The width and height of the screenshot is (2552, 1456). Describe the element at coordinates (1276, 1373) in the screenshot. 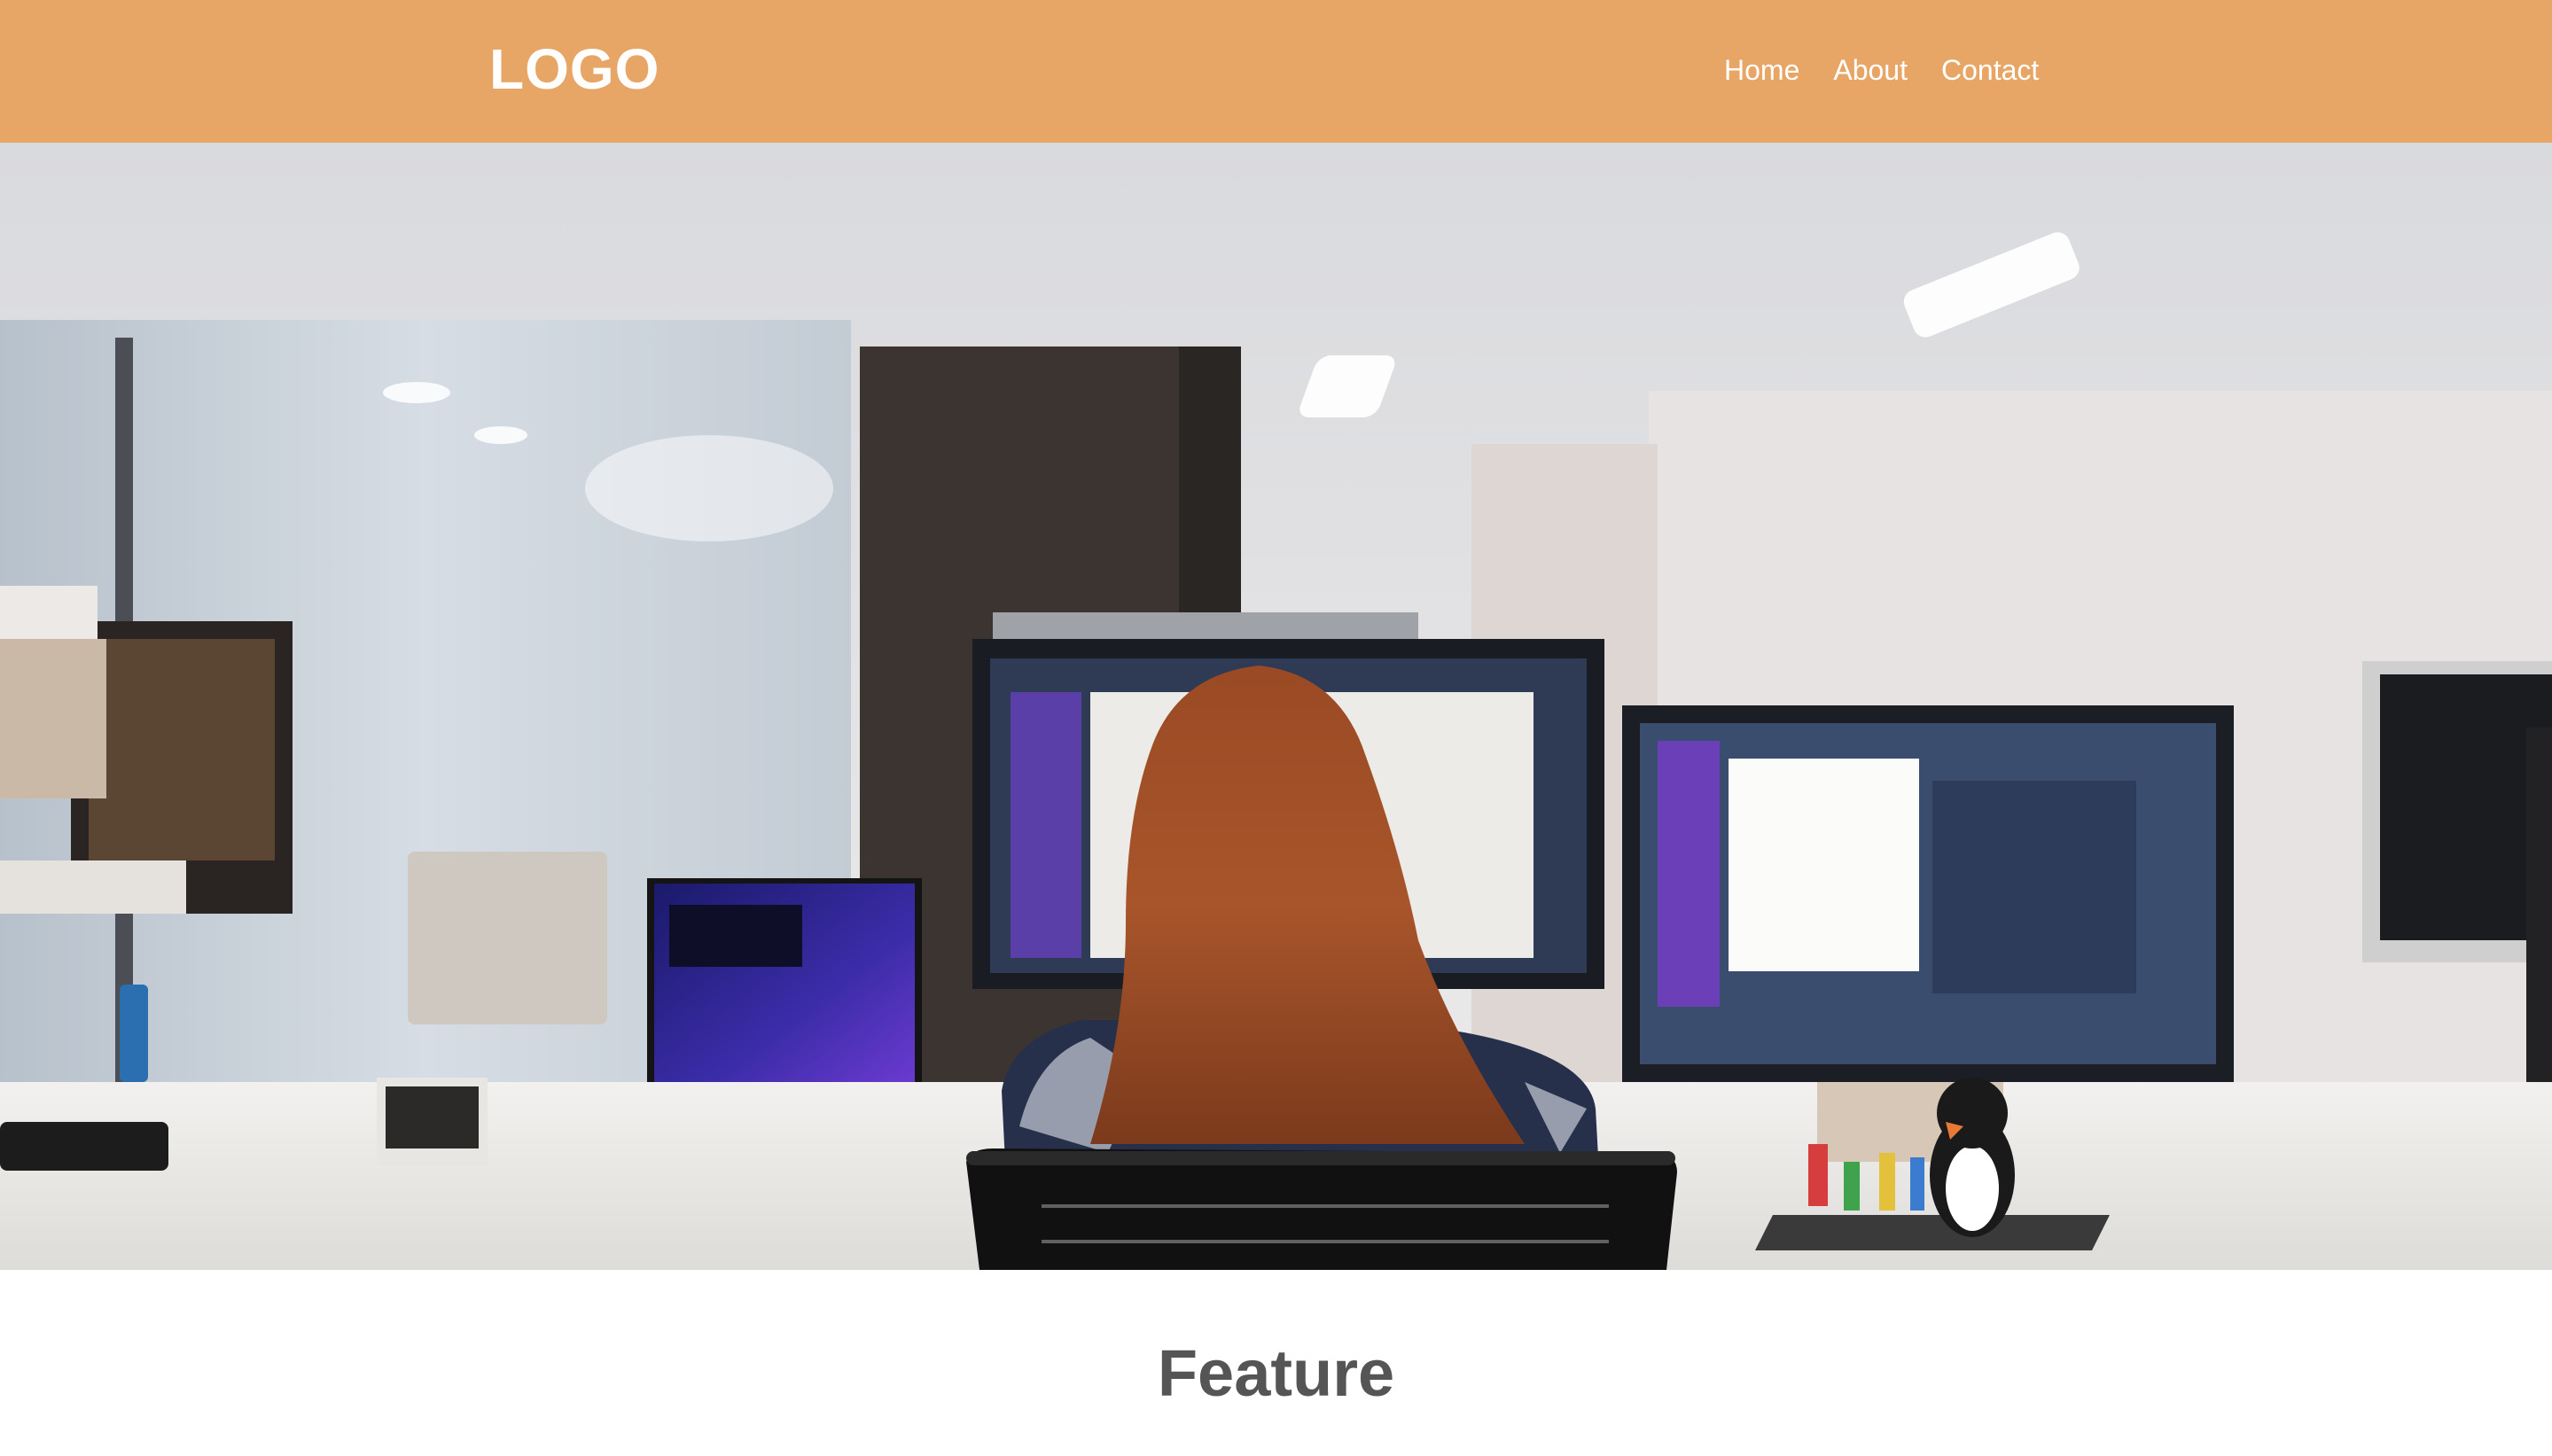

I see `section-title: Feature` at that location.